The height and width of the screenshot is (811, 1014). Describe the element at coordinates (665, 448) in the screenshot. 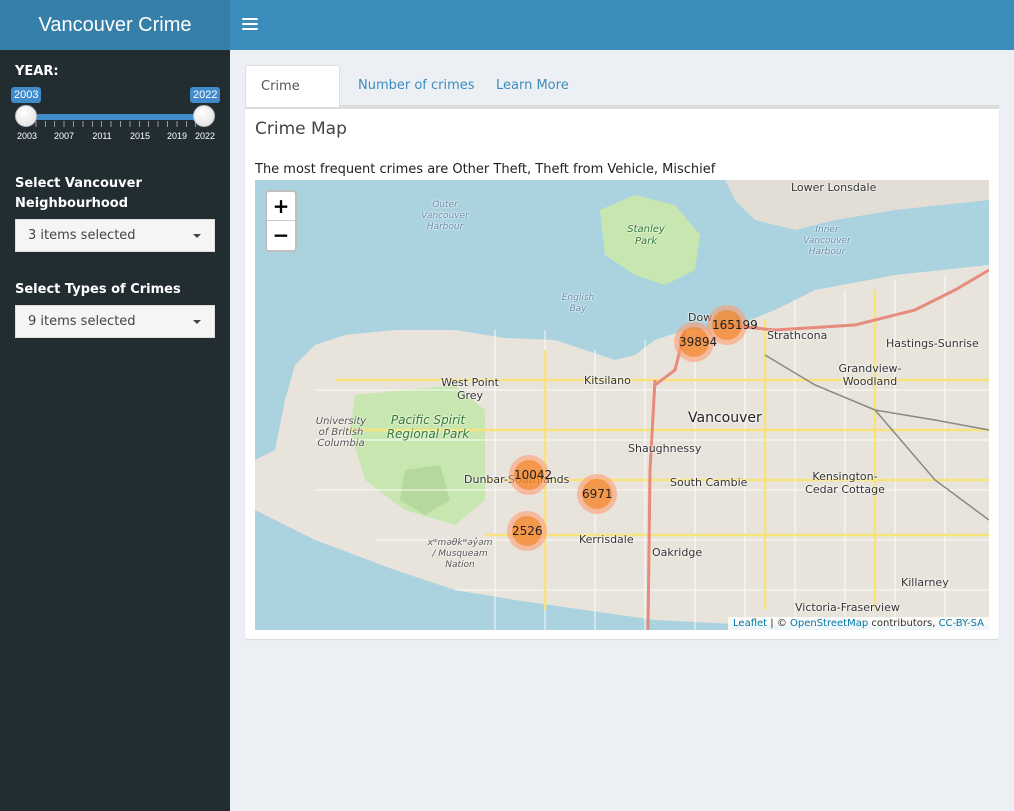

I see `place-label: Shaughnessy` at that location.